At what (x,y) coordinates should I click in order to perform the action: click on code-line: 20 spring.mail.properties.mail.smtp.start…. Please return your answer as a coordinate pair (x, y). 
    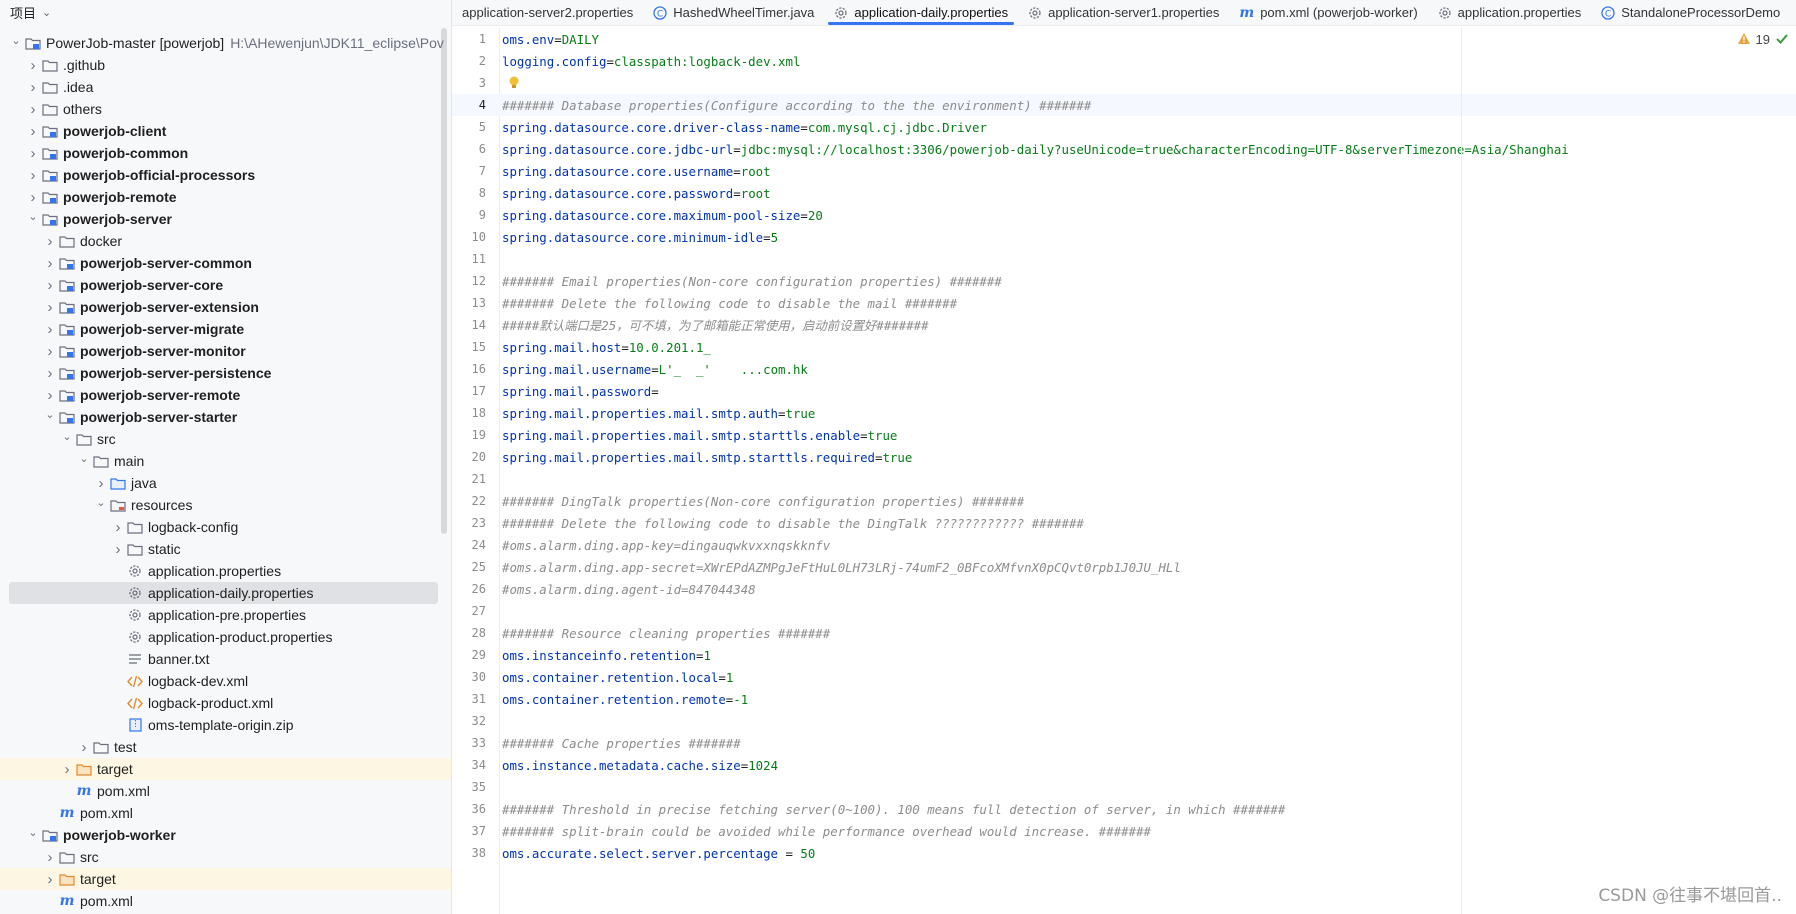
    Looking at the image, I should click on (1124, 457).